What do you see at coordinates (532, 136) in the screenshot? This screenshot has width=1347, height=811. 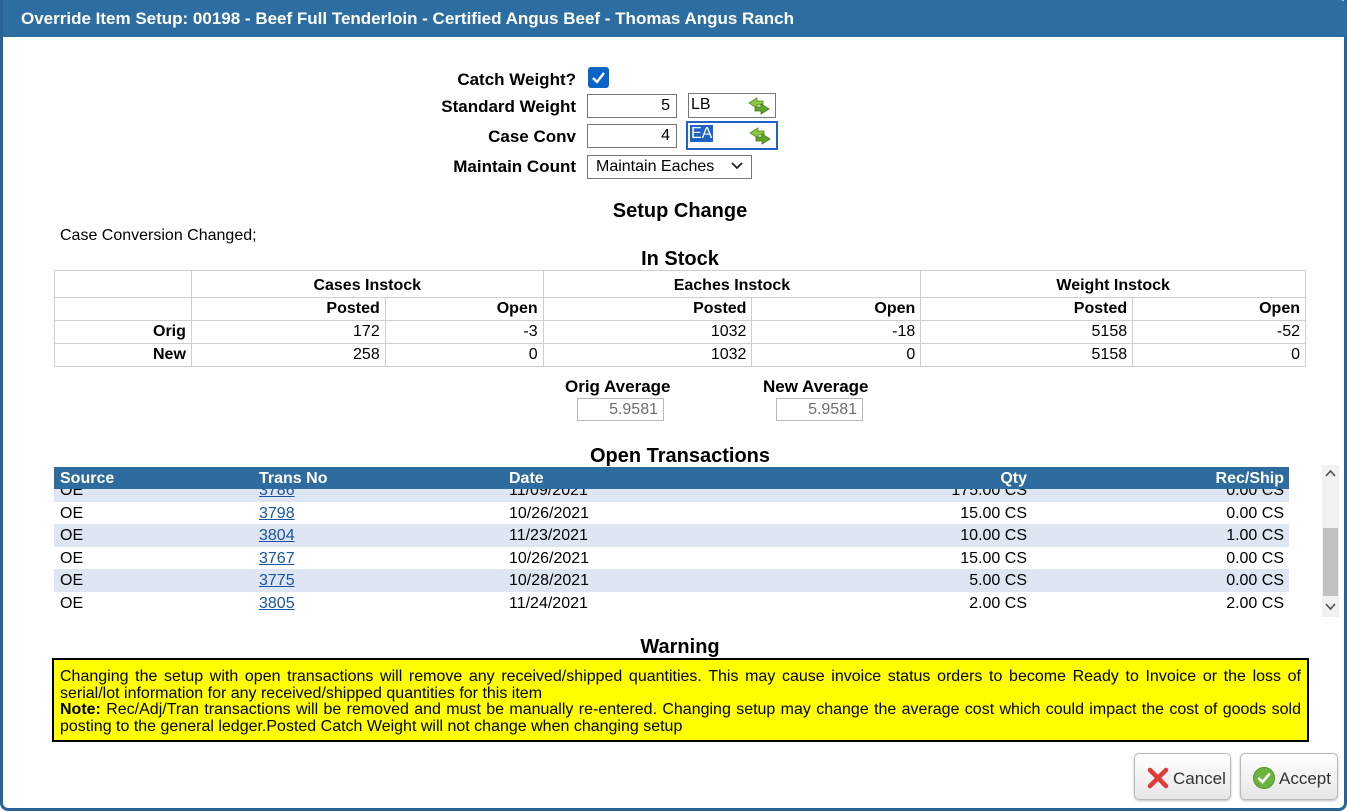 I see `case-conv-label: Case Conv` at bounding box center [532, 136].